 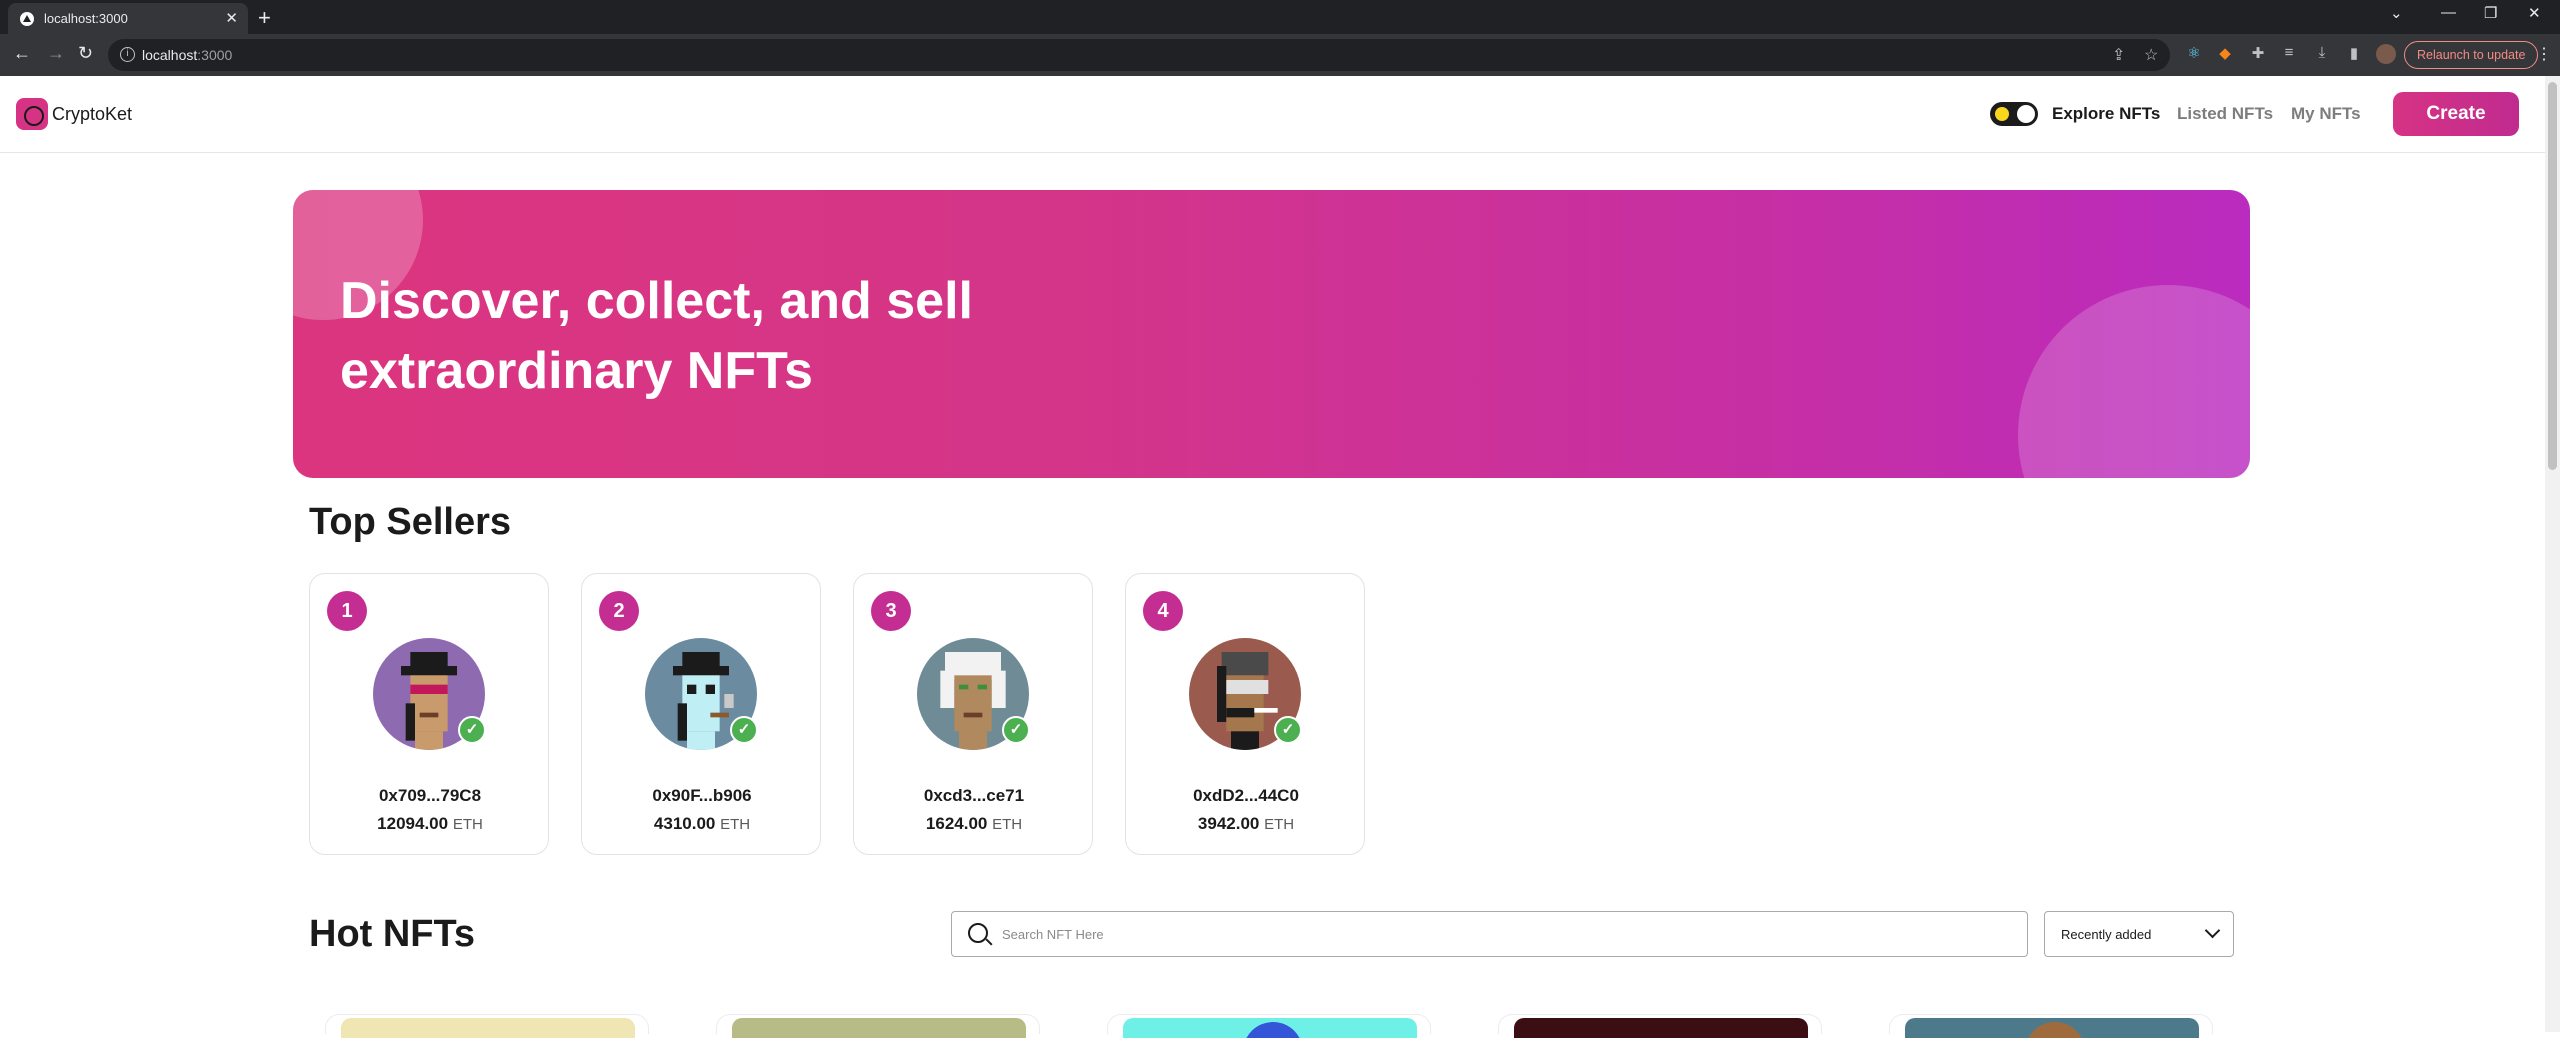 What do you see at coordinates (2151, 55) in the screenshot?
I see `bookmark-star-icon: ☆` at bounding box center [2151, 55].